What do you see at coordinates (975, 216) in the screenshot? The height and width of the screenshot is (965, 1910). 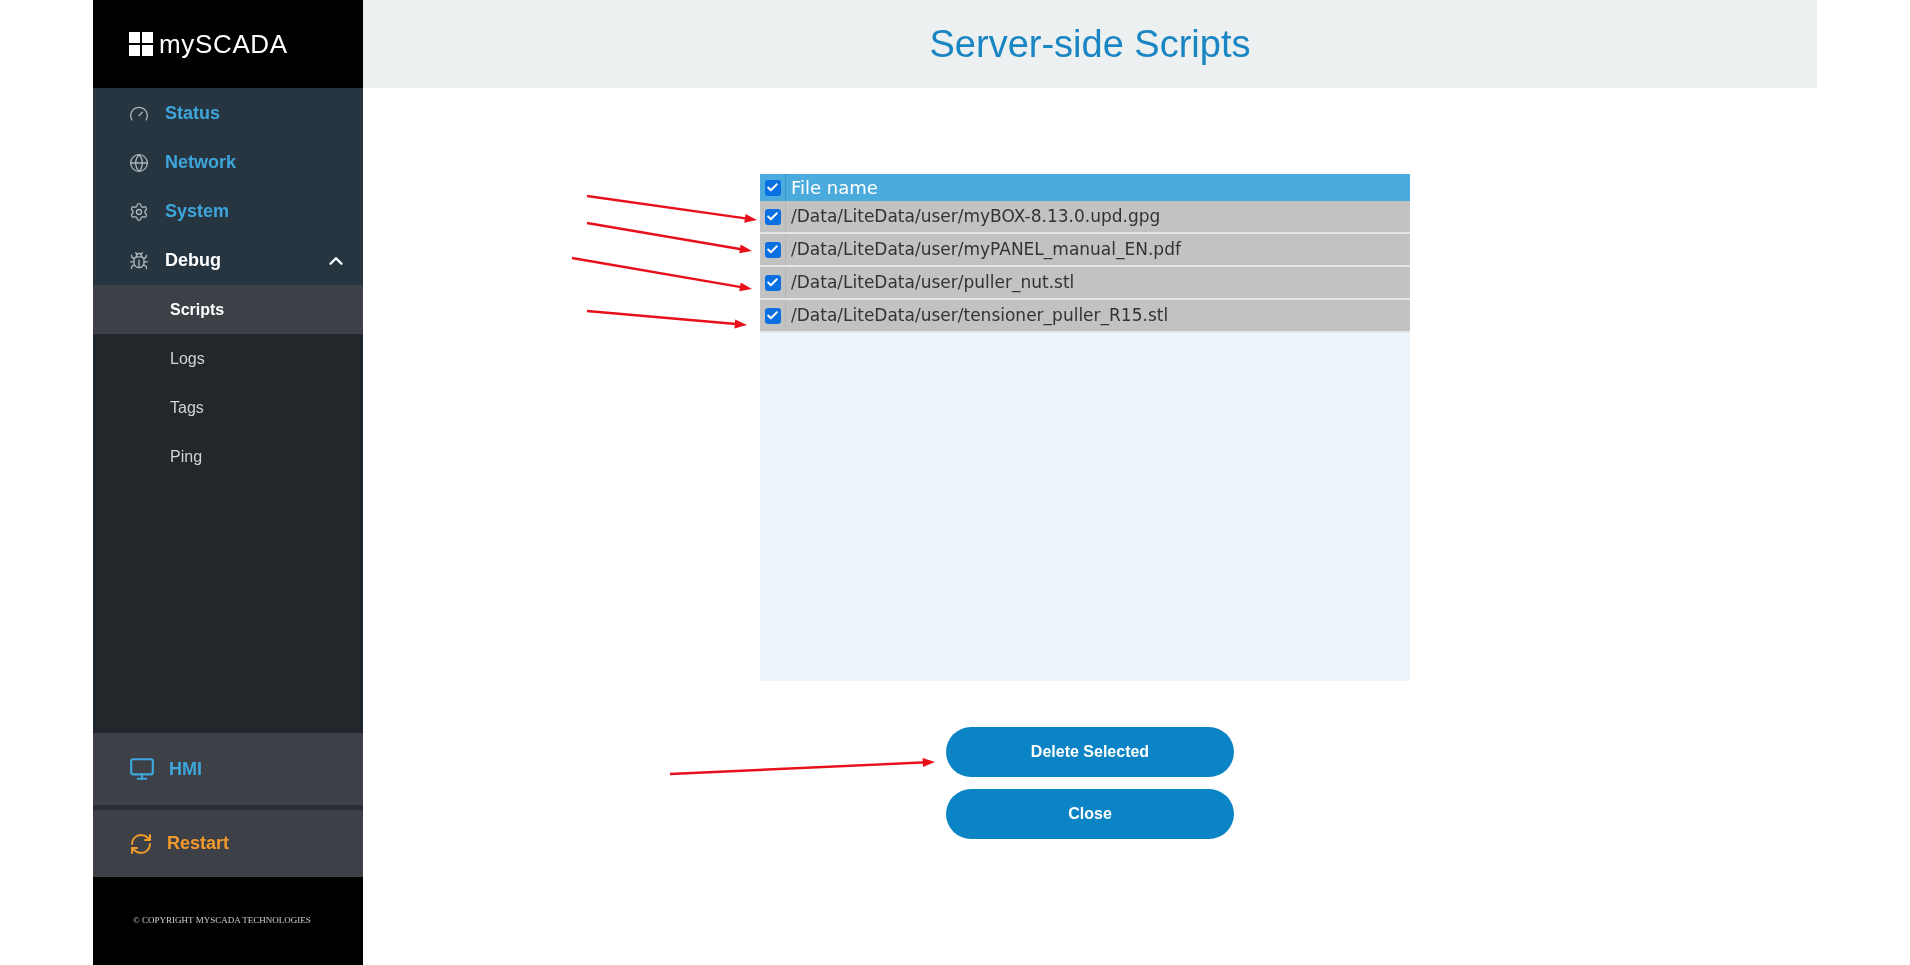 I see `file-name: /Data/LiteData/user/myBOX-8.13.0.upd.gpg` at bounding box center [975, 216].